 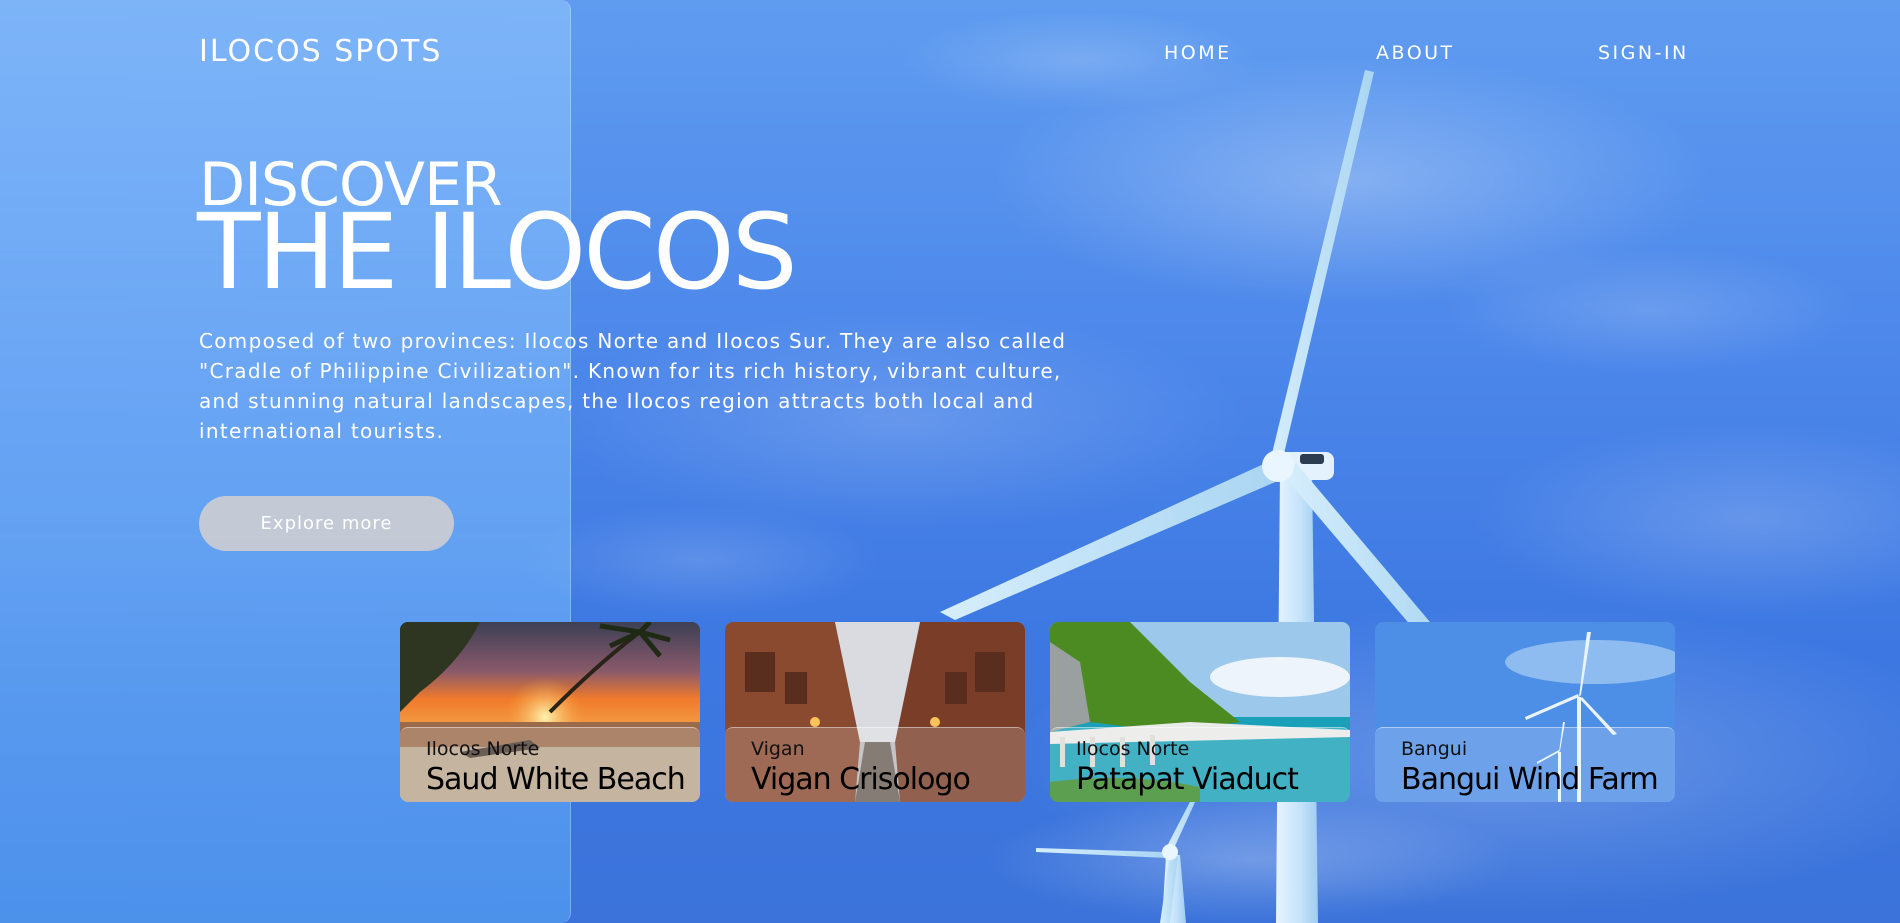 What do you see at coordinates (497, 252) in the screenshot?
I see `hero-title: THE ILOCOS` at bounding box center [497, 252].